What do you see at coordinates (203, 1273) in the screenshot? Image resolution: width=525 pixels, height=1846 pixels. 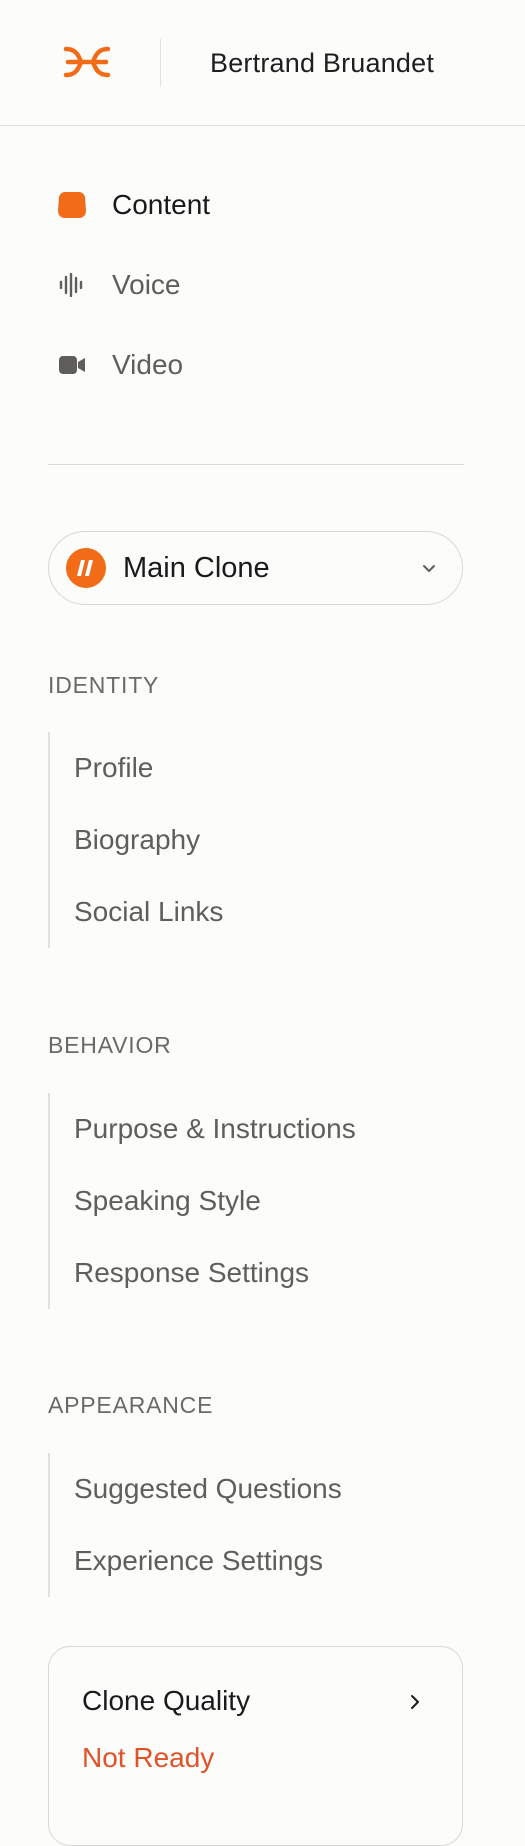 I see `sub-item-response-settings: Response Settings` at bounding box center [203, 1273].